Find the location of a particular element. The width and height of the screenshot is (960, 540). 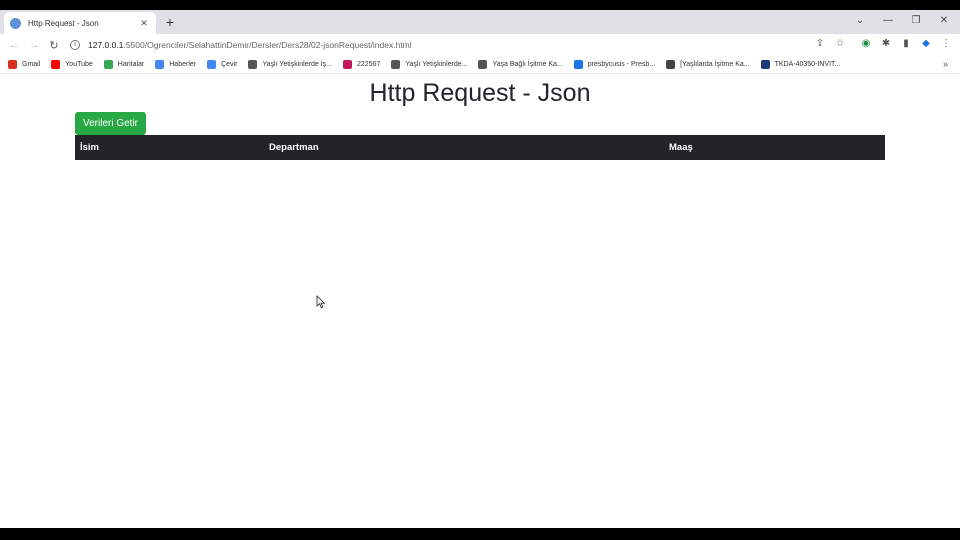

globe-icon is located at coordinates (15, 23).